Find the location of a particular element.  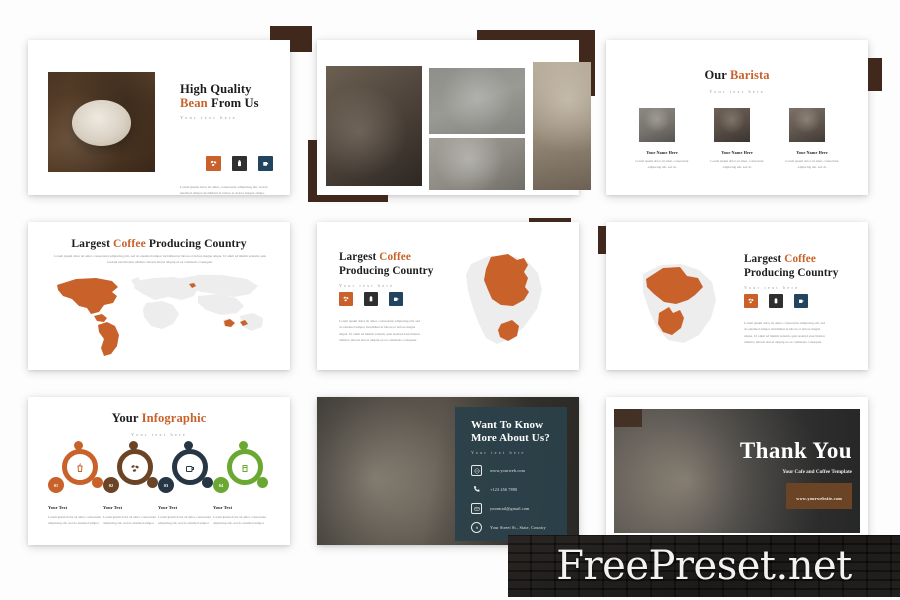

bolivia-map is located at coordinates (684, 306).